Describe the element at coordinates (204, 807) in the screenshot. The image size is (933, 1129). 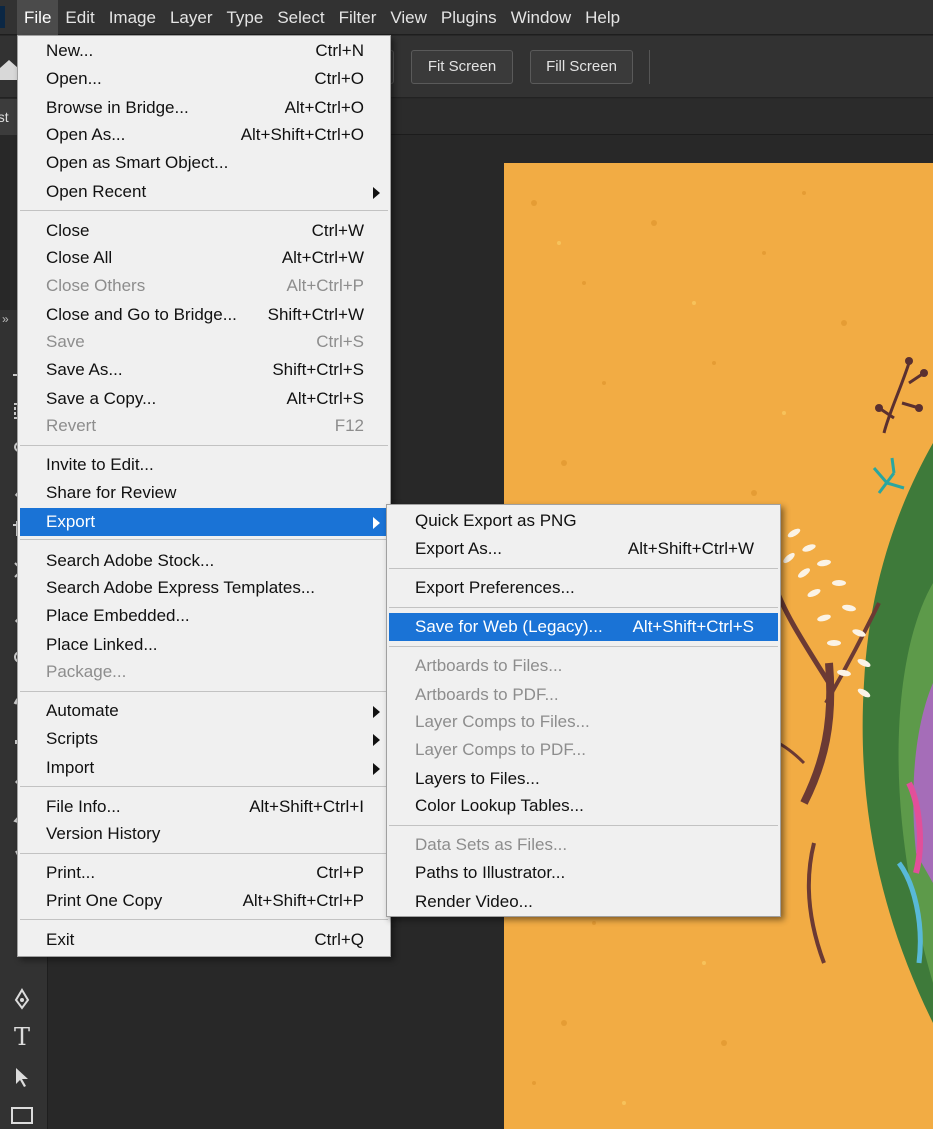
I see `menu-item-file-info: File Info... Alt+Shift+Ctrl+I` at that location.